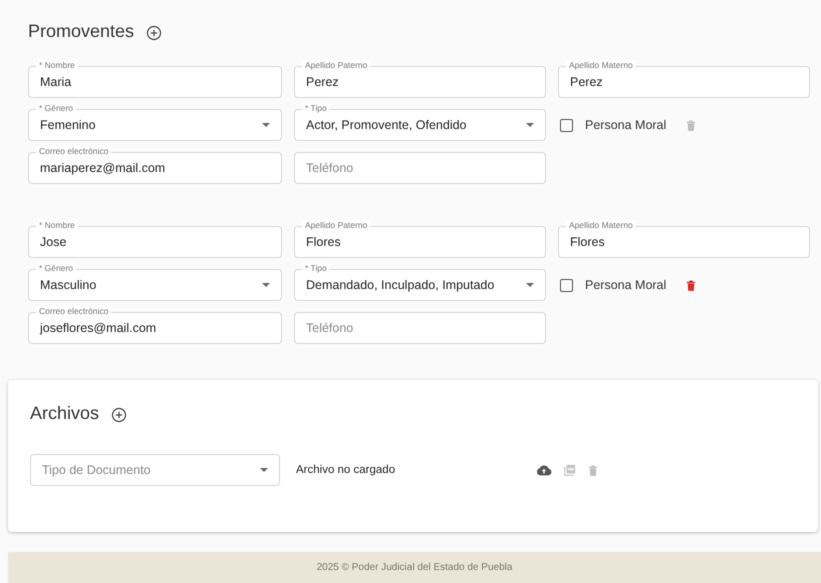 The height and width of the screenshot is (583, 821). What do you see at coordinates (544, 470) in the screenshot?
I see `upload-cloud-icon` at bounding box center [544, 470].